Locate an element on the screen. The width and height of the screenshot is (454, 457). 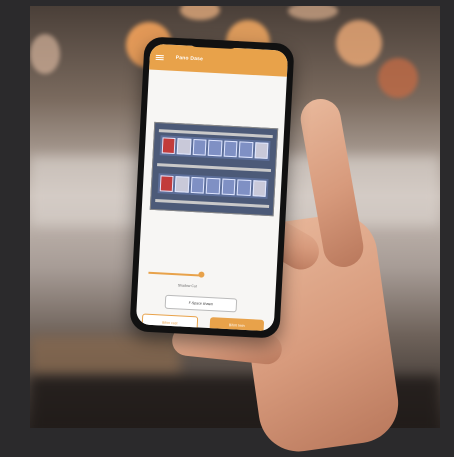
secondary-button: Bifon cast is located at coordinates (170, 322).